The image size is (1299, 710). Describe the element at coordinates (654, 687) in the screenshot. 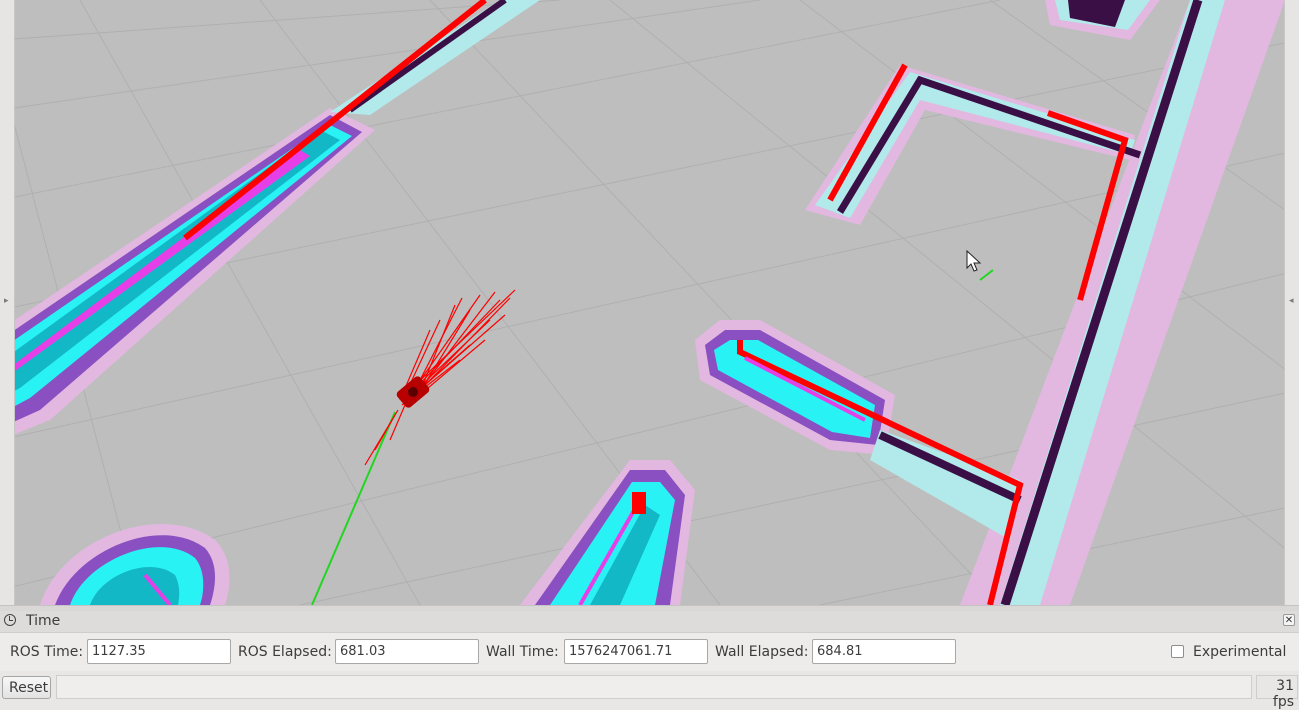

I see `status-bar` at that location.